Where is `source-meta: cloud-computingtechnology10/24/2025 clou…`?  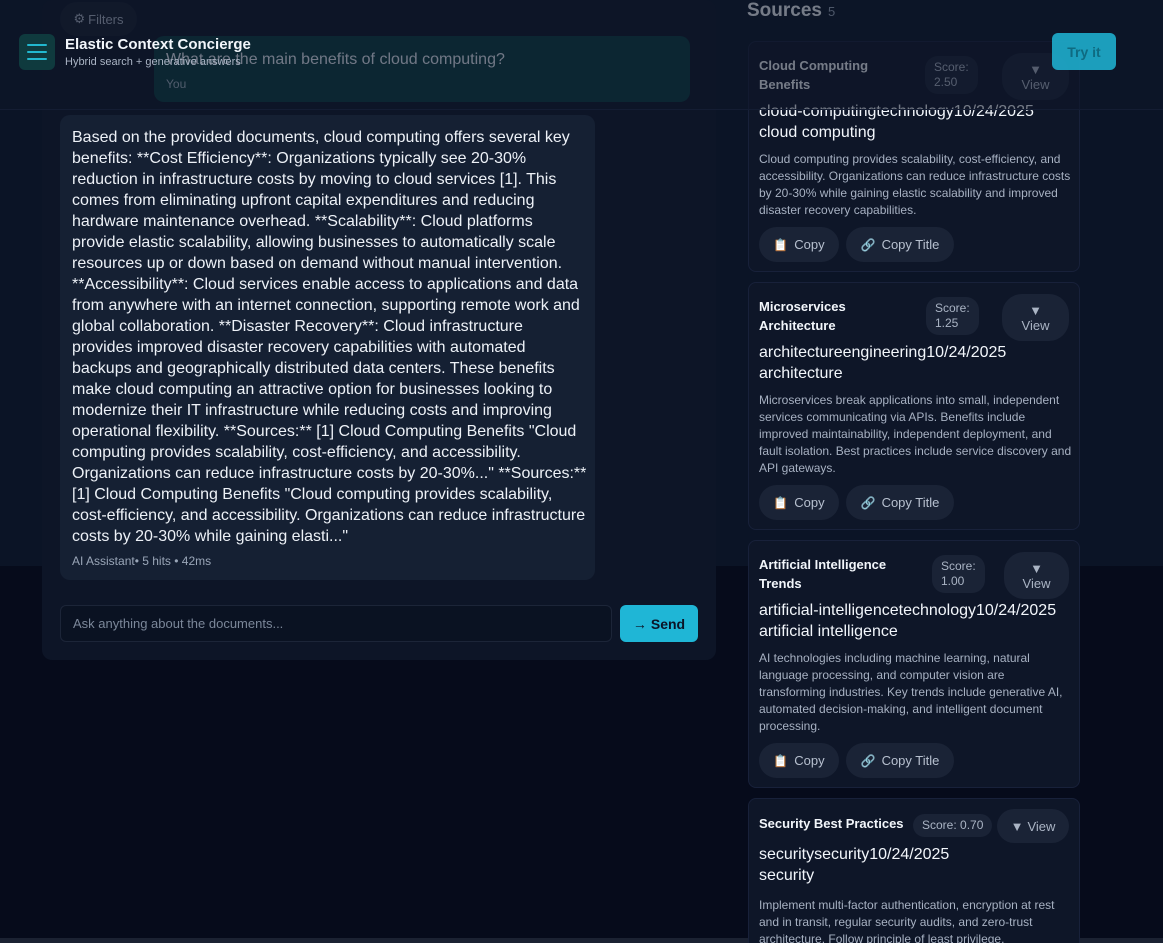
source-meta: cloud-computingtechnology10/24/2025 clou… is located at coordinates (896, 122).